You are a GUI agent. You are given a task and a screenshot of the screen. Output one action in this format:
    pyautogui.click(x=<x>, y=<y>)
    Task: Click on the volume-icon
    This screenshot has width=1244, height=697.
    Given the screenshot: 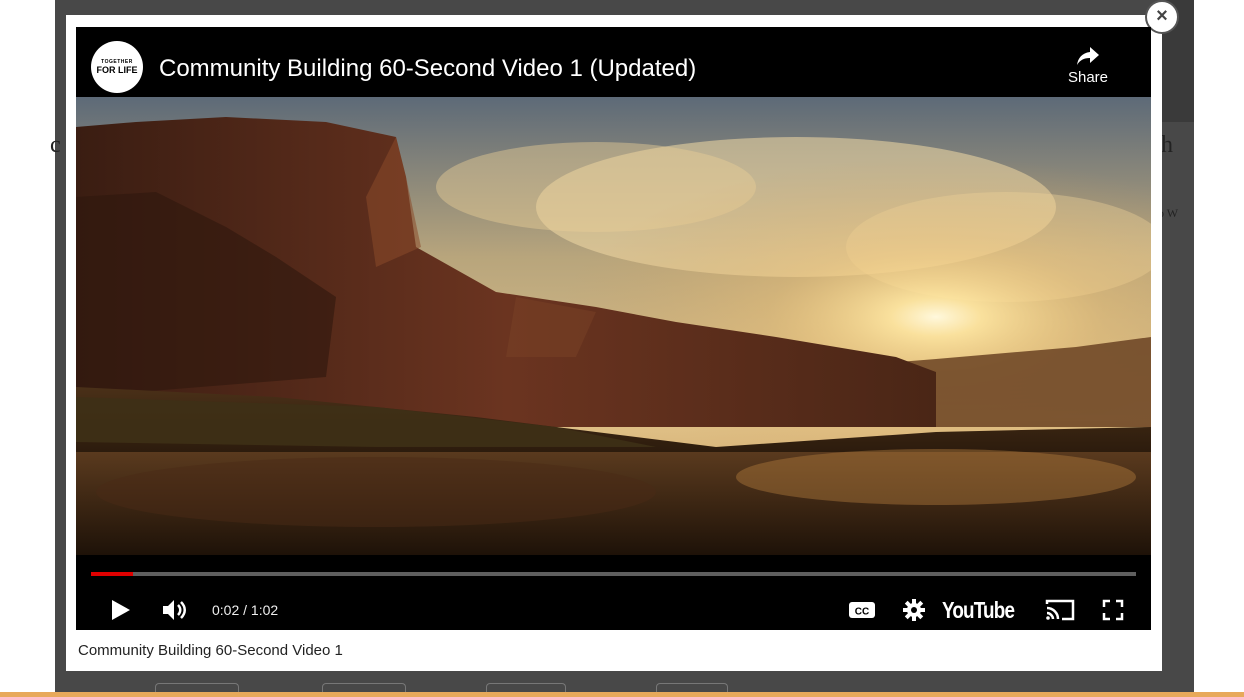 What is the action you would take?
    pyautogui.click(x=174, y=610)
    